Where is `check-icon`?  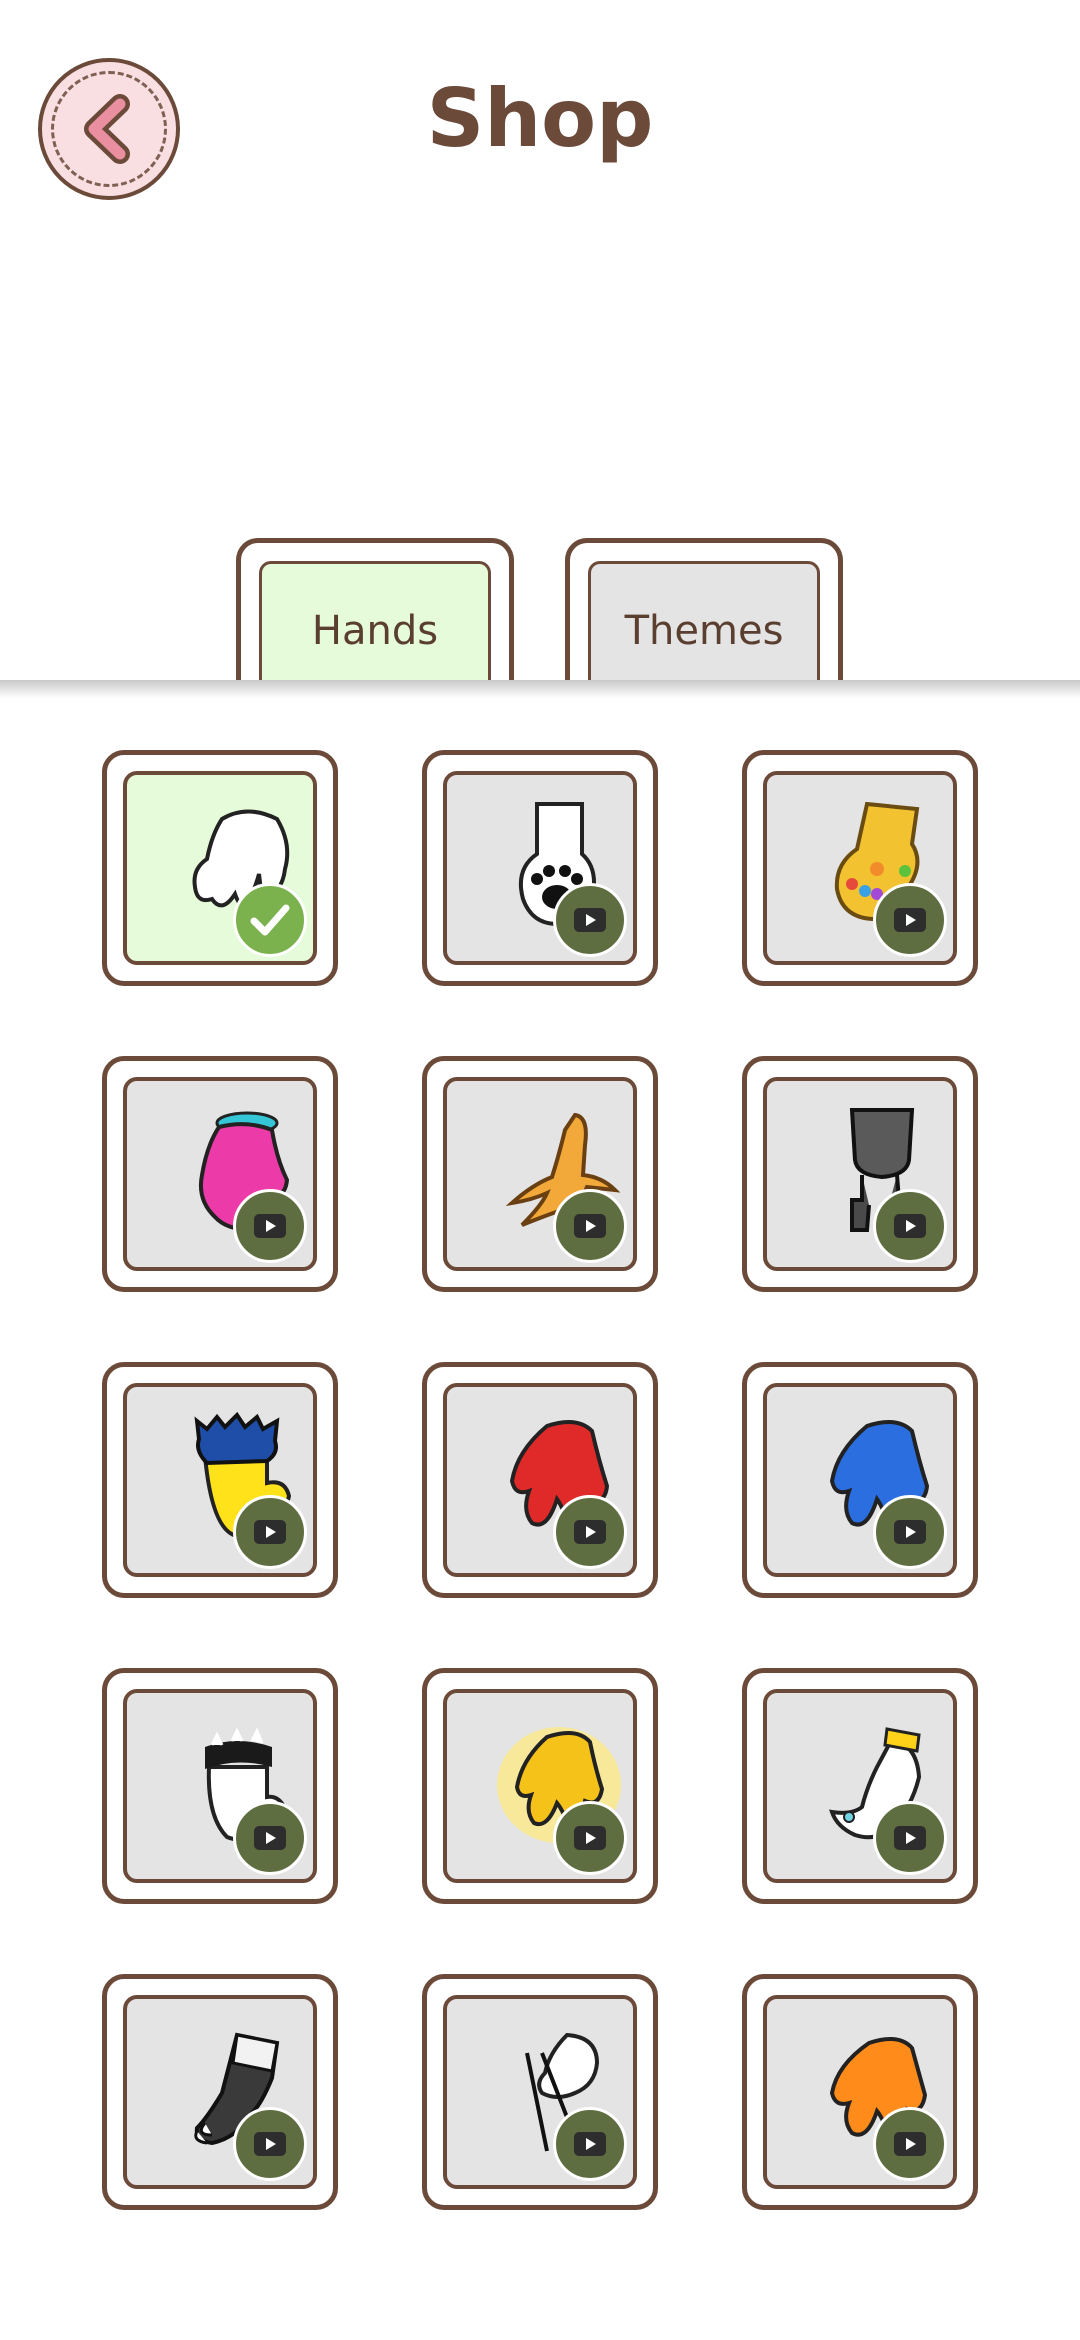 check-icon is located at coordinates (270, 920).